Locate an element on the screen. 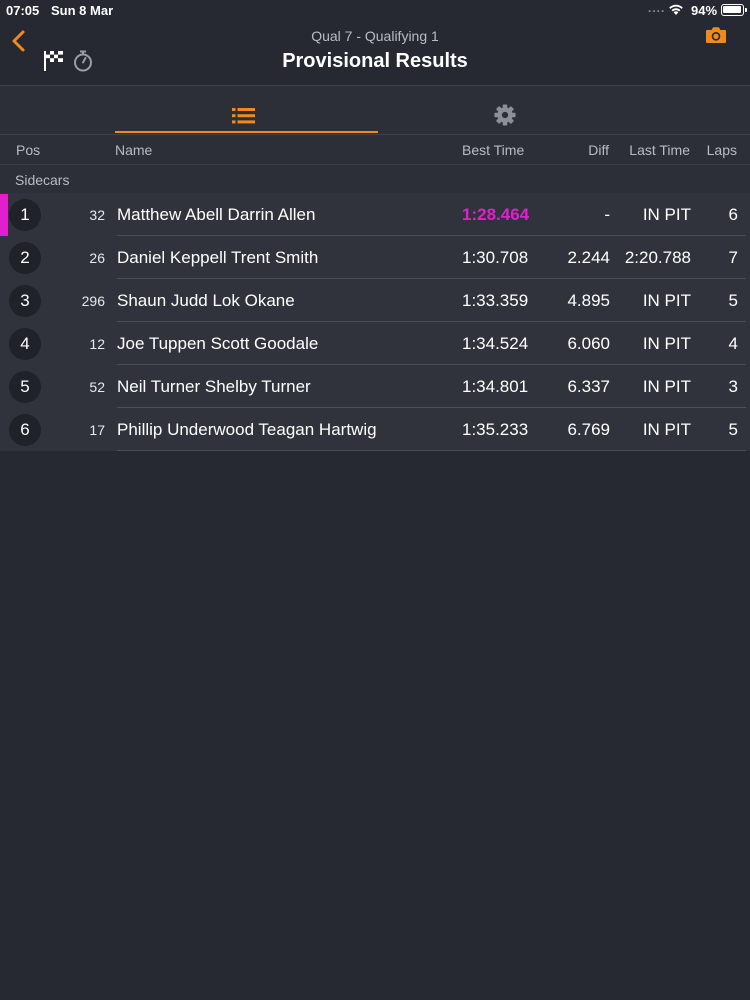 Image resolution: width=750 pixels, height=1000 pixels. diff: 2.244 is located at coordinates (588, 257).